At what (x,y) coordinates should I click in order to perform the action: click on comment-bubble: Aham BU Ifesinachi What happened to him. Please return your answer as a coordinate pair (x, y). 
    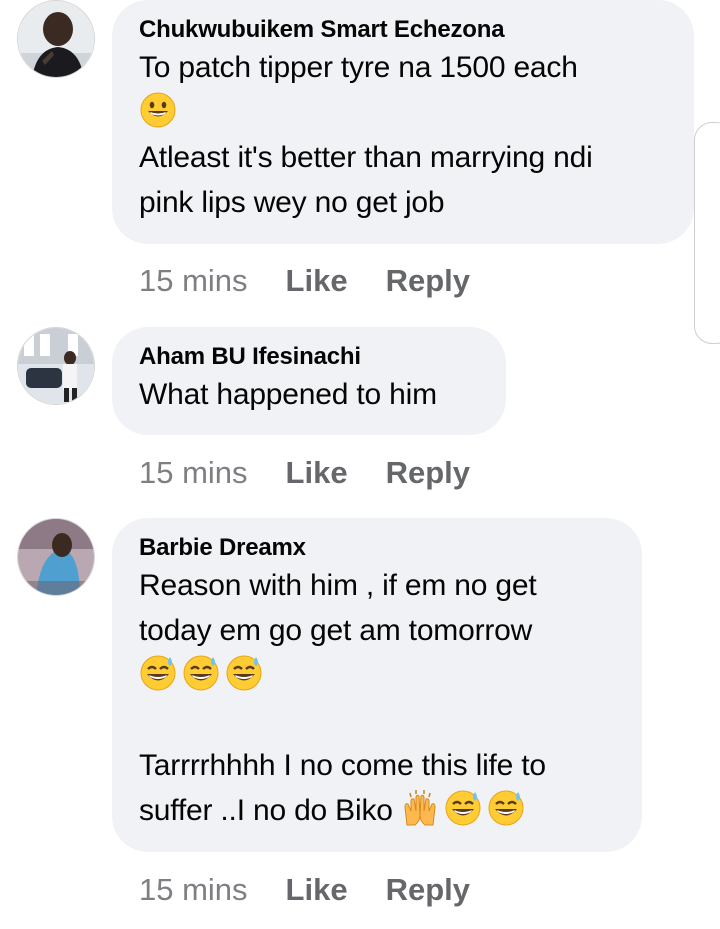
    Looking at the image, I should click on (309, 381).